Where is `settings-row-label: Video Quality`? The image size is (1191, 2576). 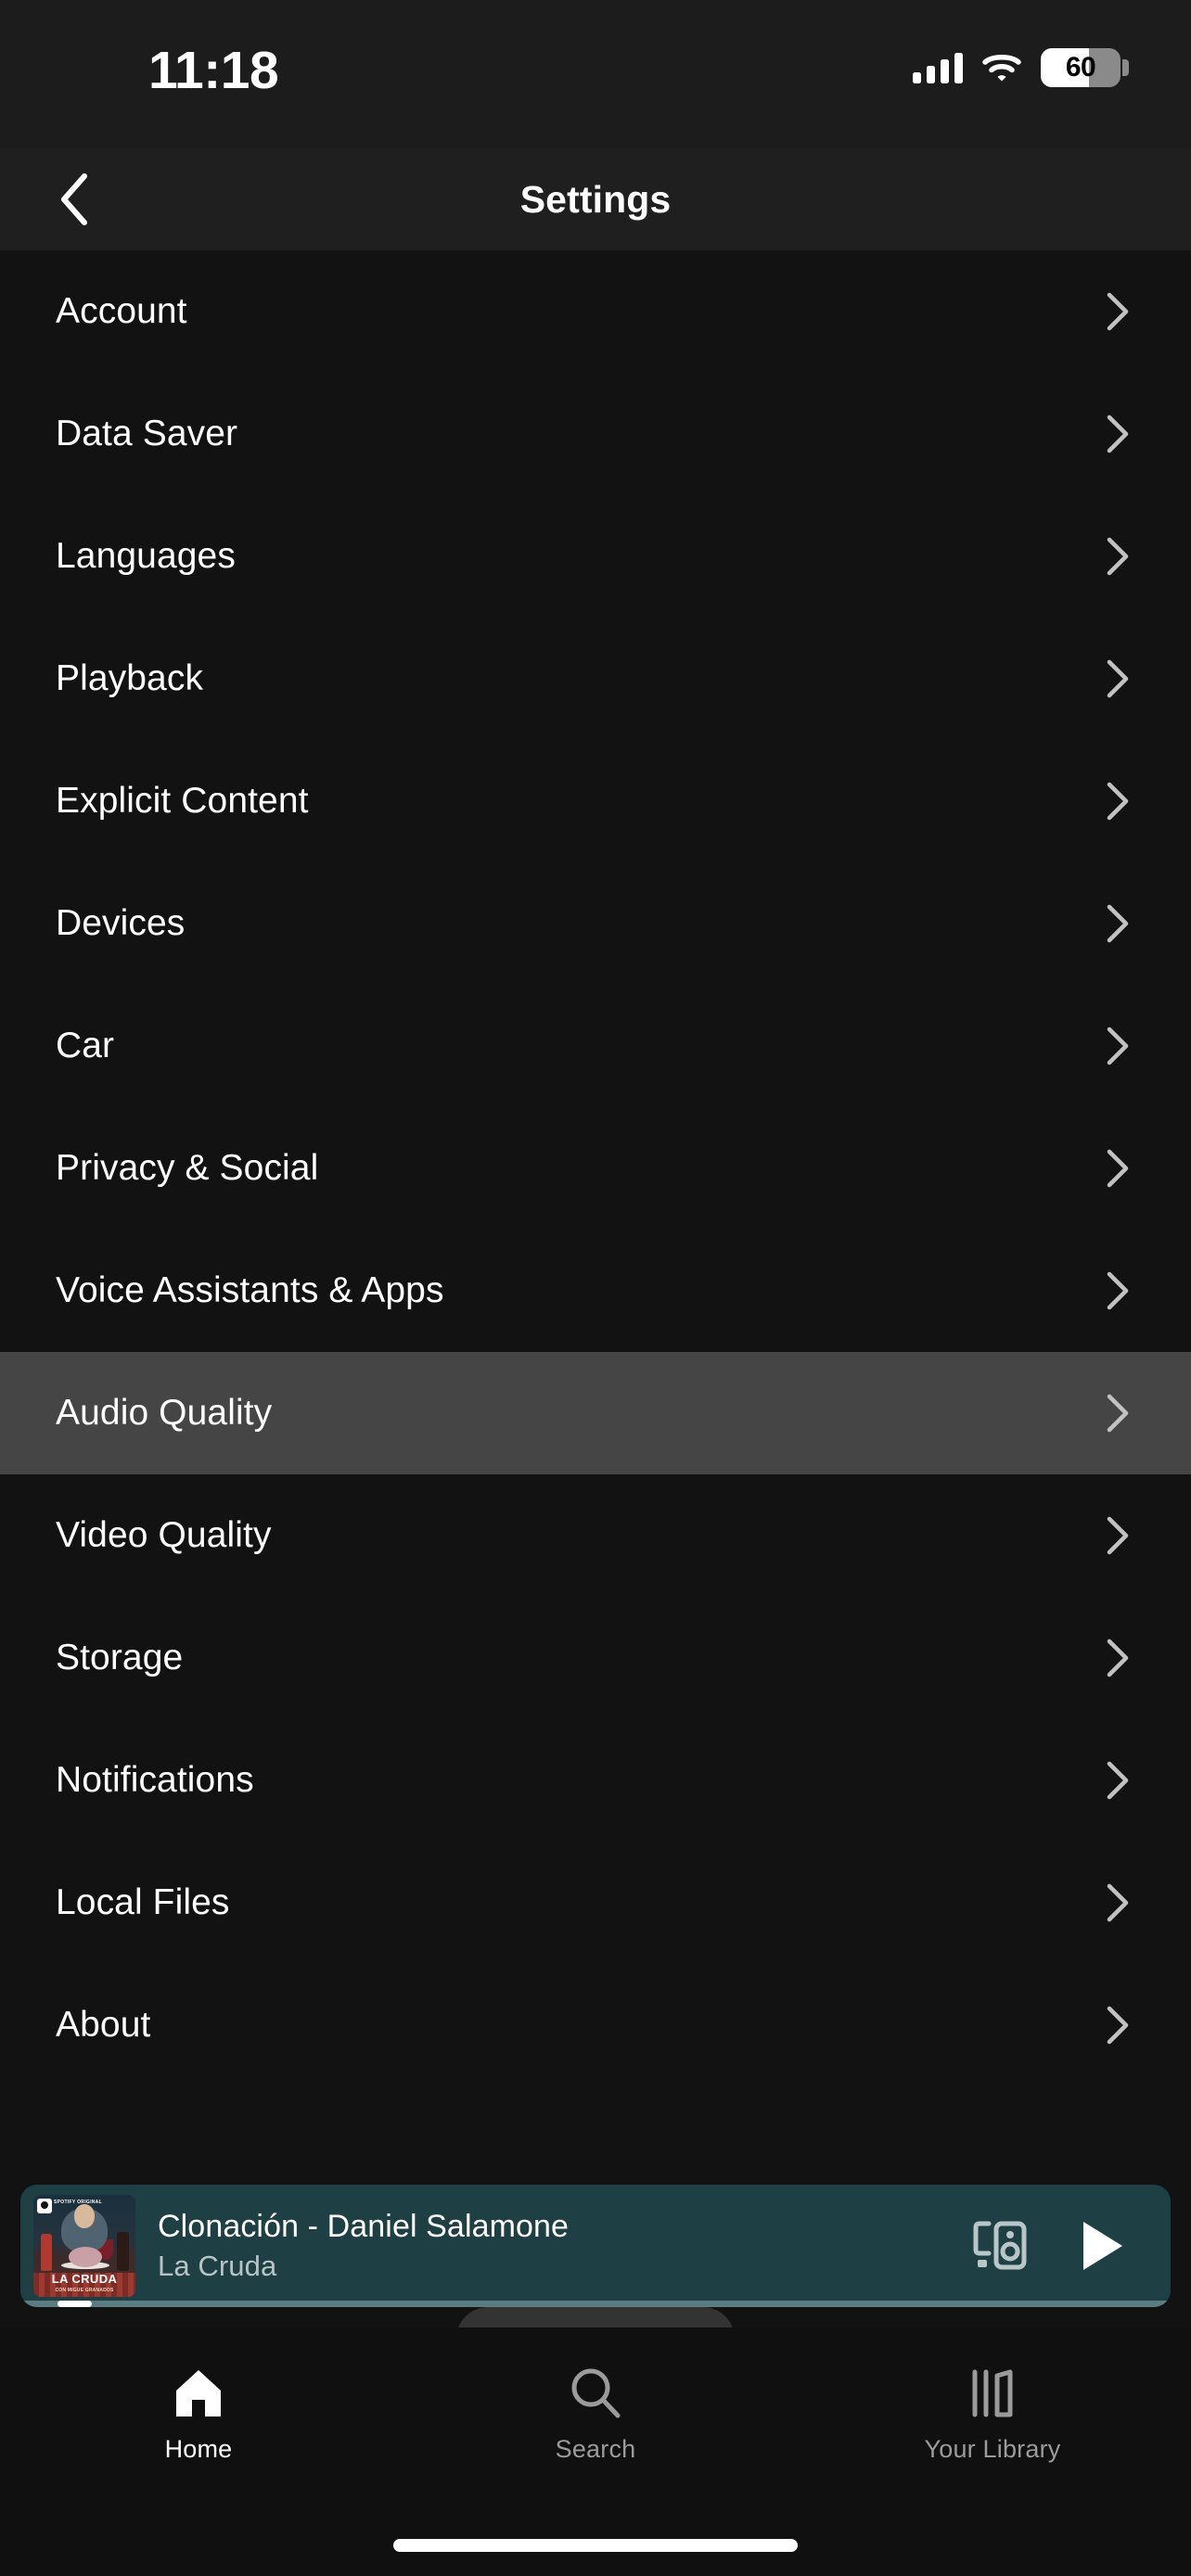 settings-row-label: Video Quality is located at coordinates (164, 1535).